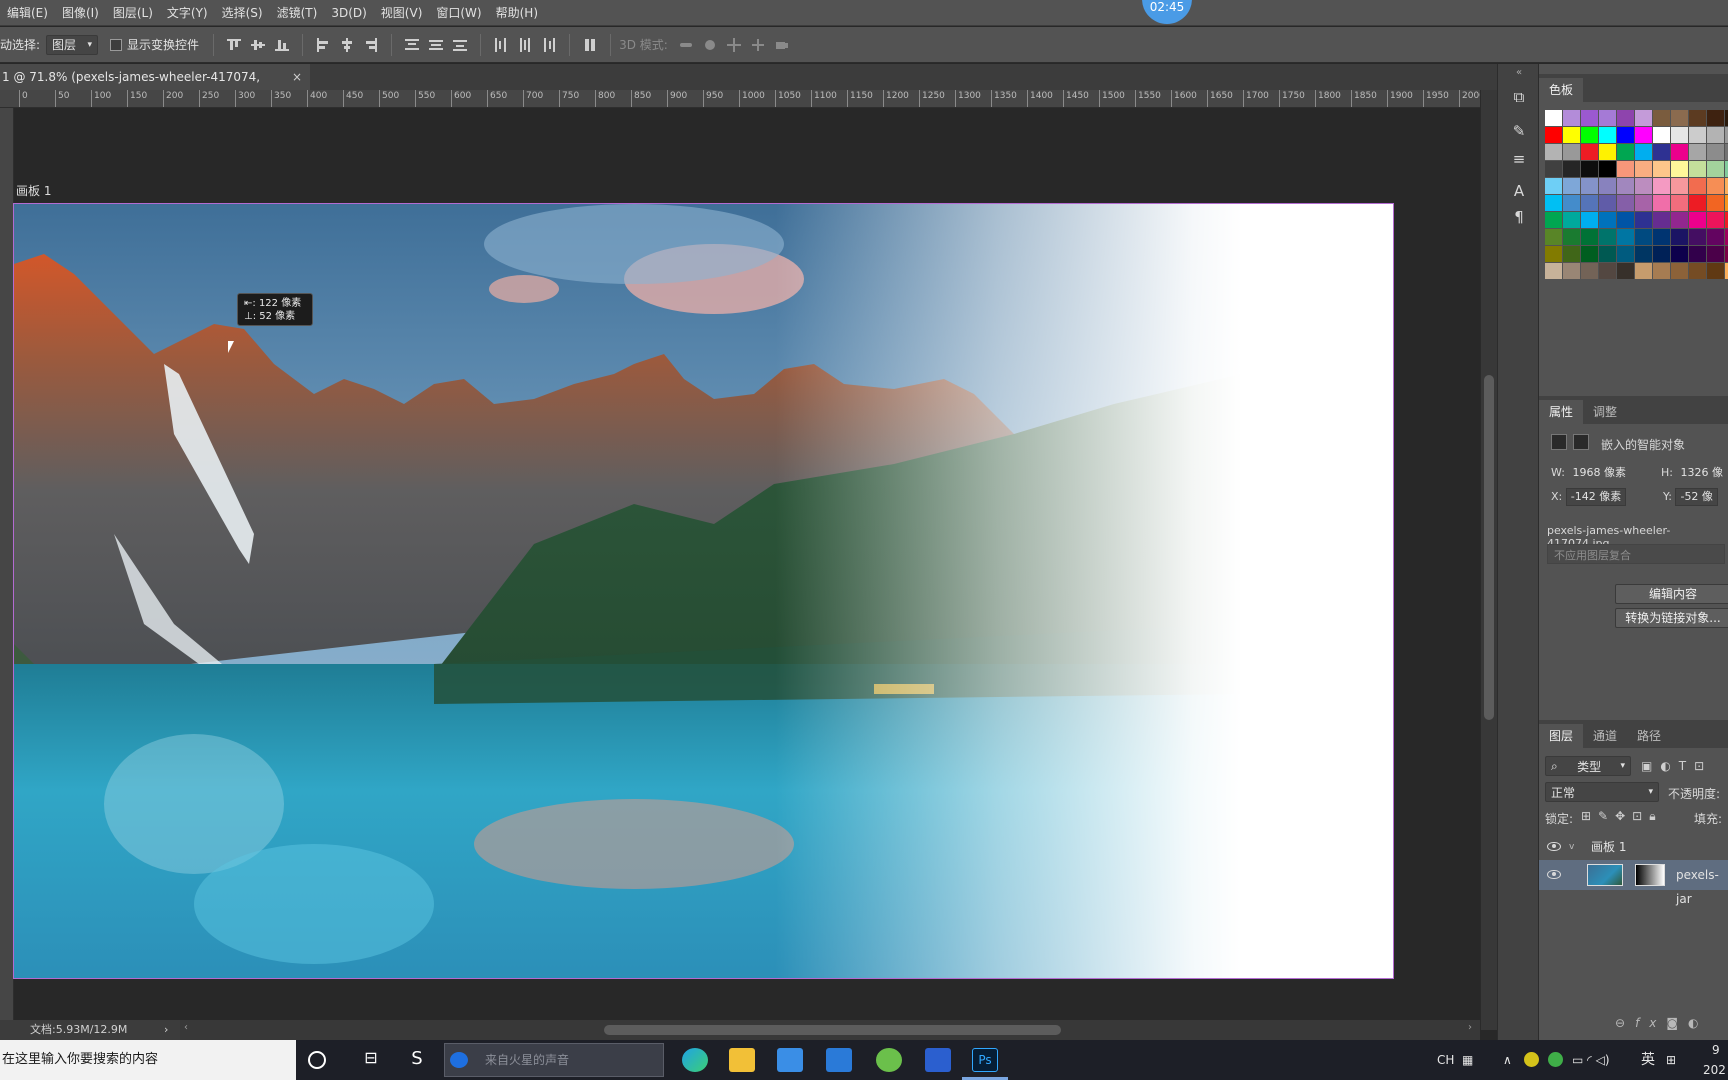 The width and height of the screenshot is (1728, 1080). What do you see at coordinates (1519, 217) in the screenshot?
I see `paragraph-icon: ¶` at bounding box center [1519, 217].